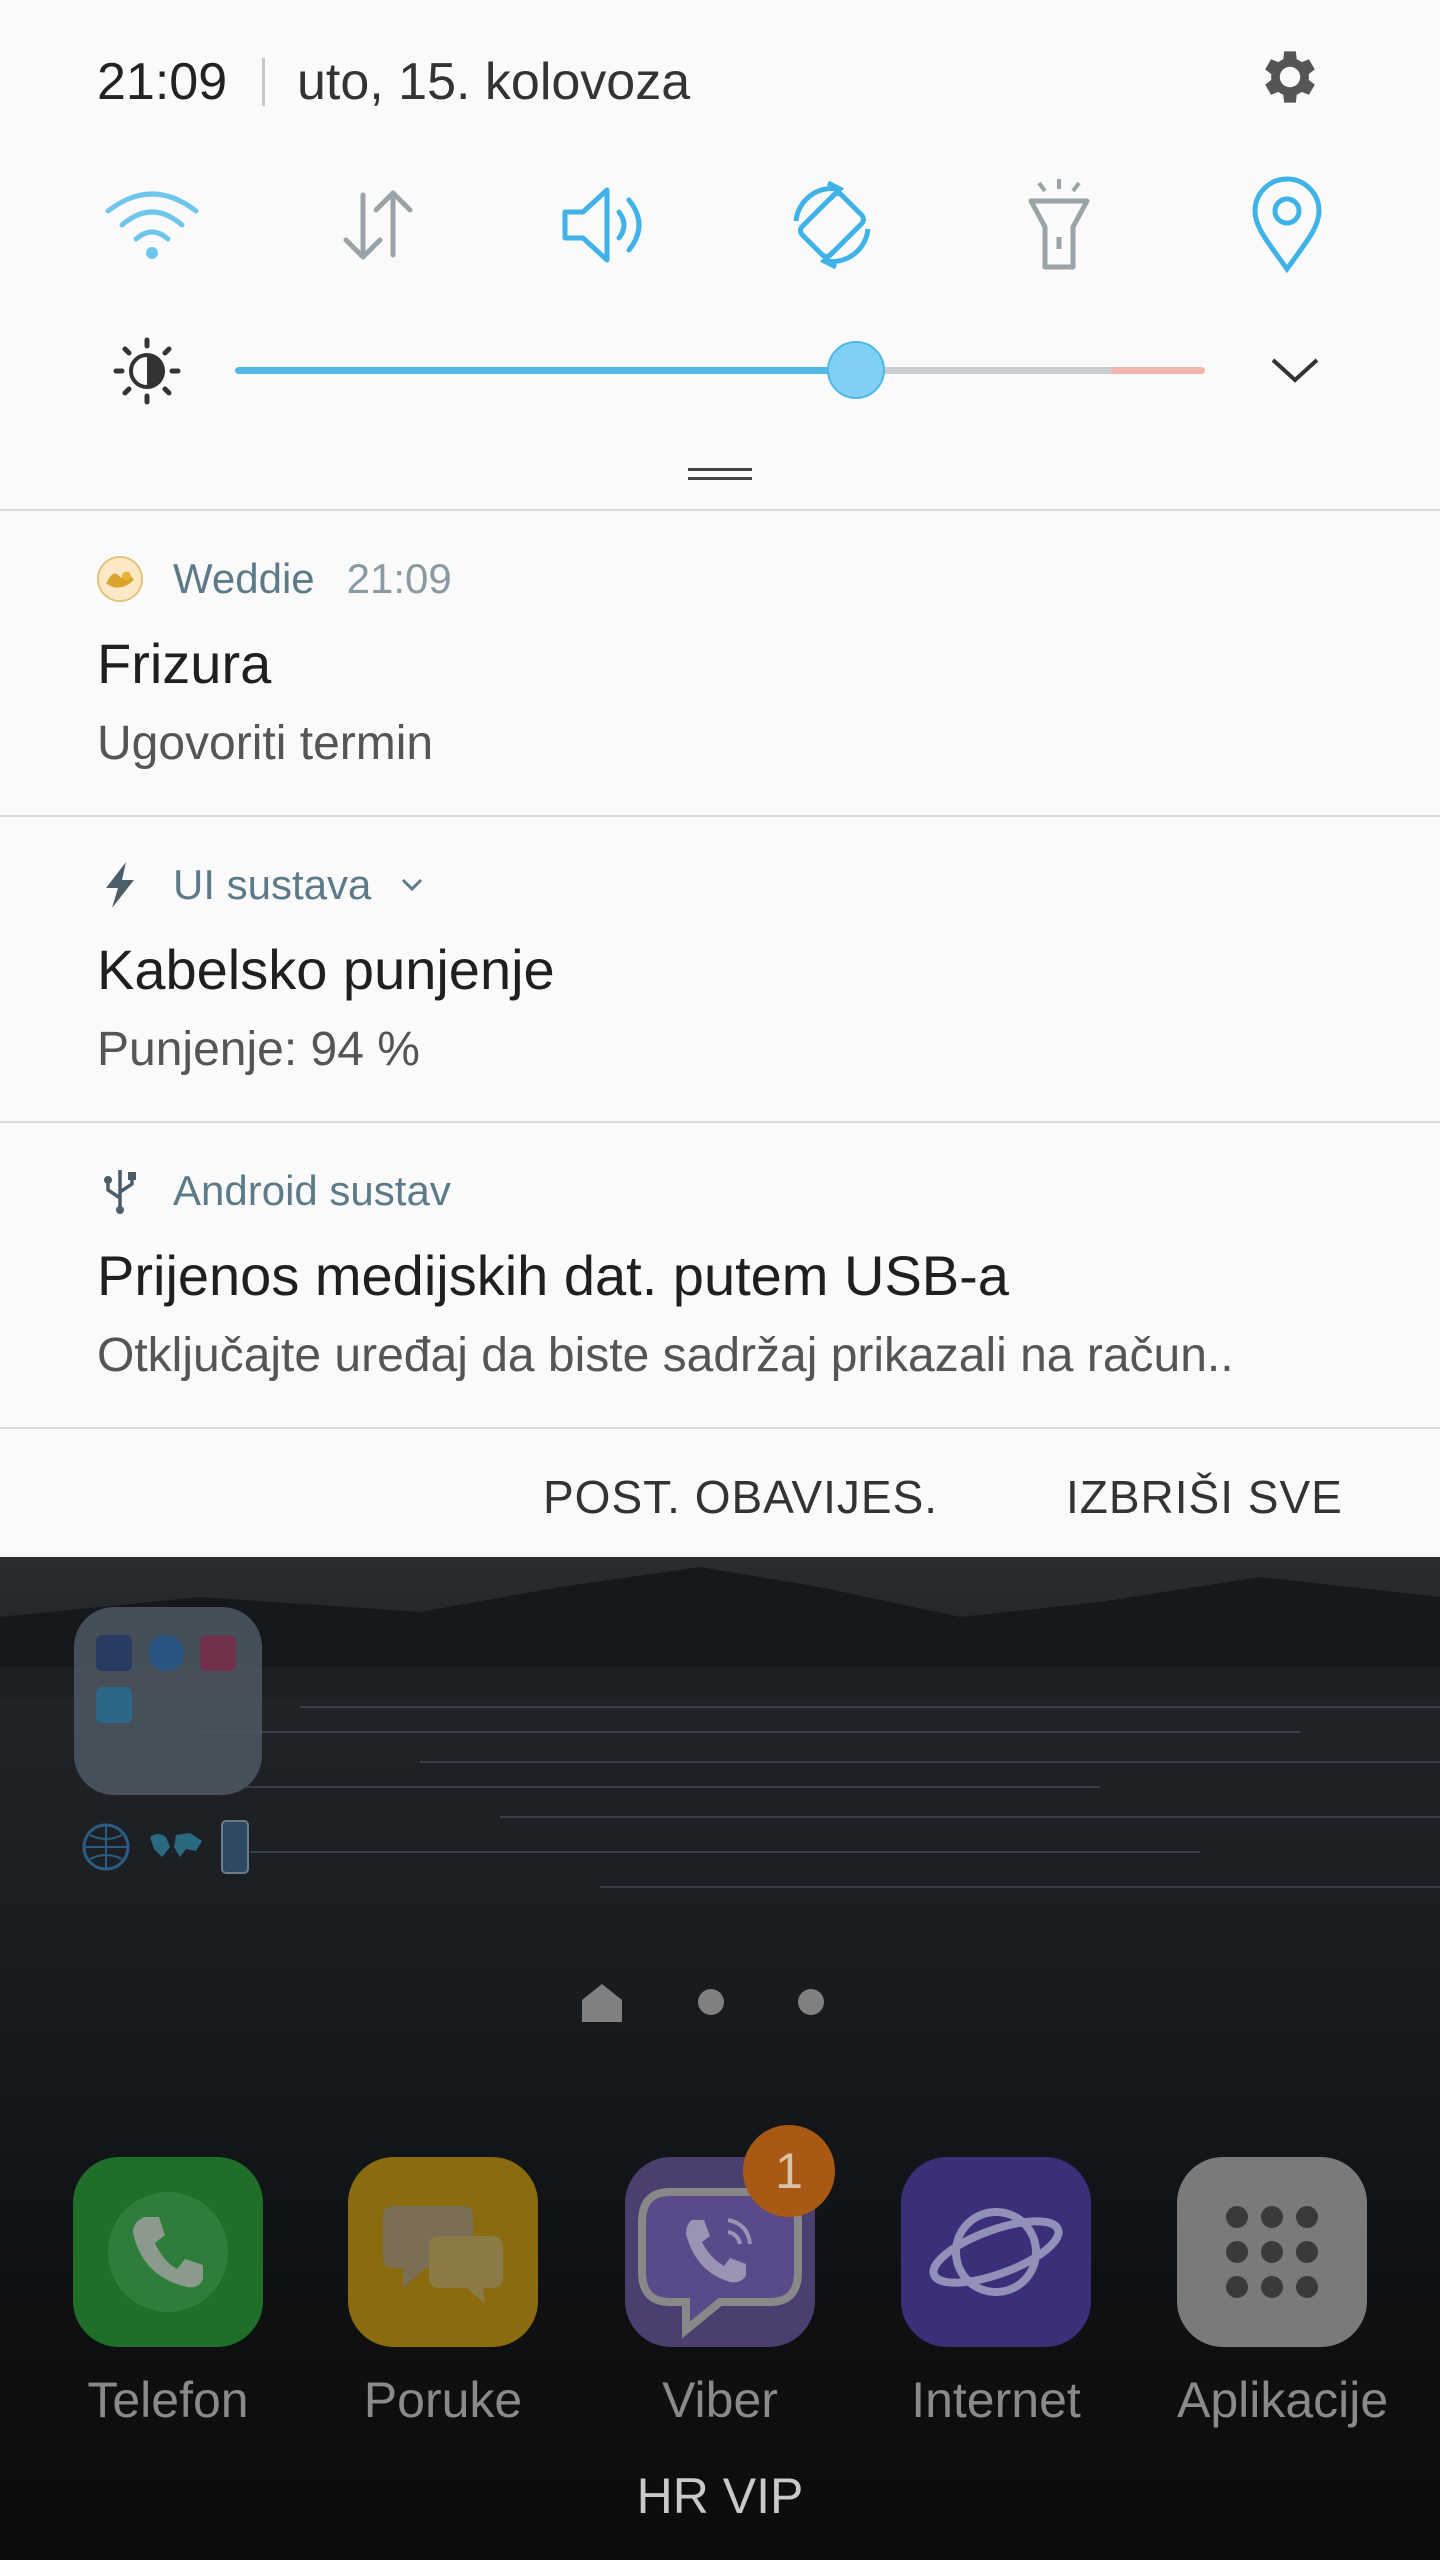 The height and width of the screenshot is (2560, 1440). I want to click on app-label: Poruke, so click(443, 2400).